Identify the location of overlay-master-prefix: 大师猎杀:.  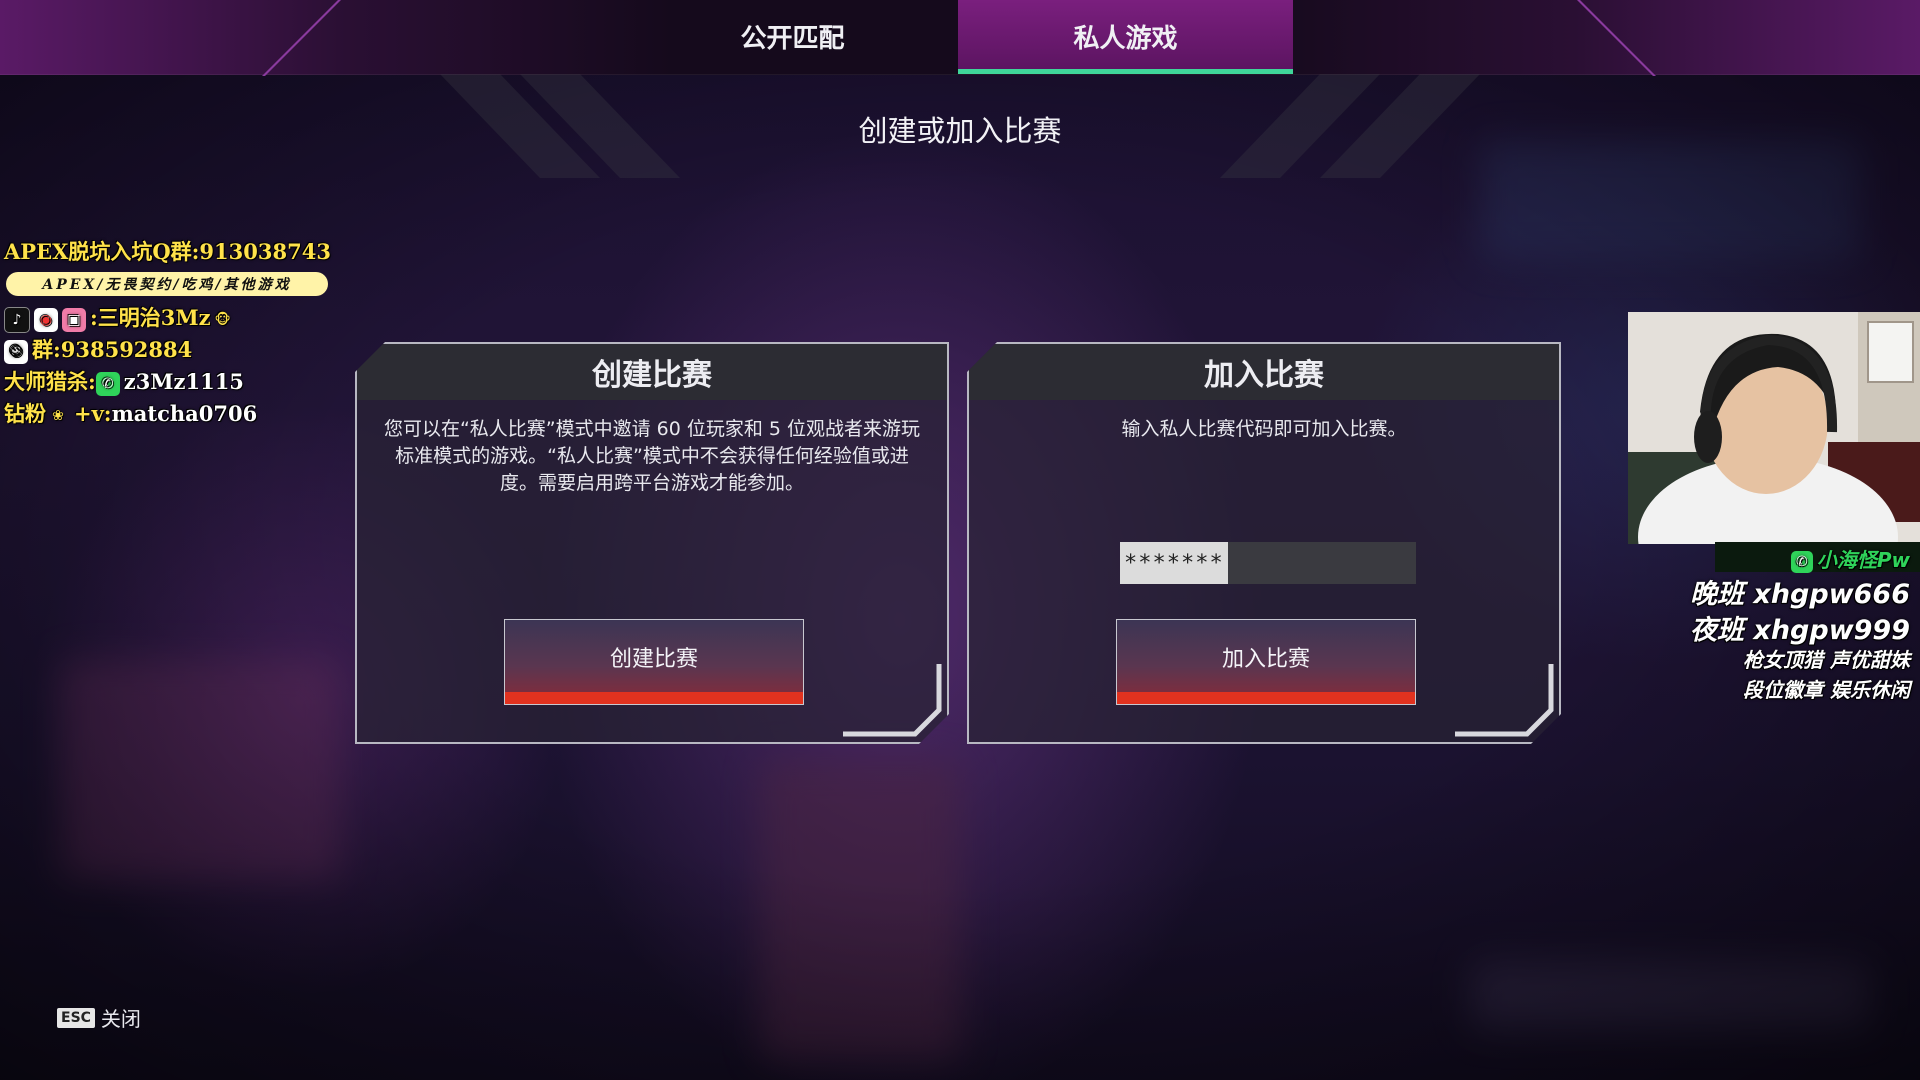
(50, 381).